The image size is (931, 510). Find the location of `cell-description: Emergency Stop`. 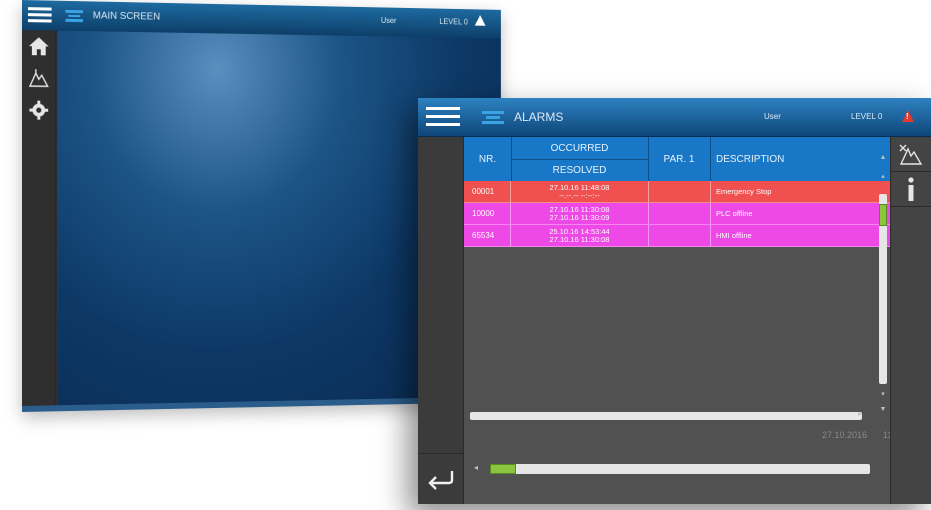

cell-description: Emergency Stop is located at coordinates (744, 191).